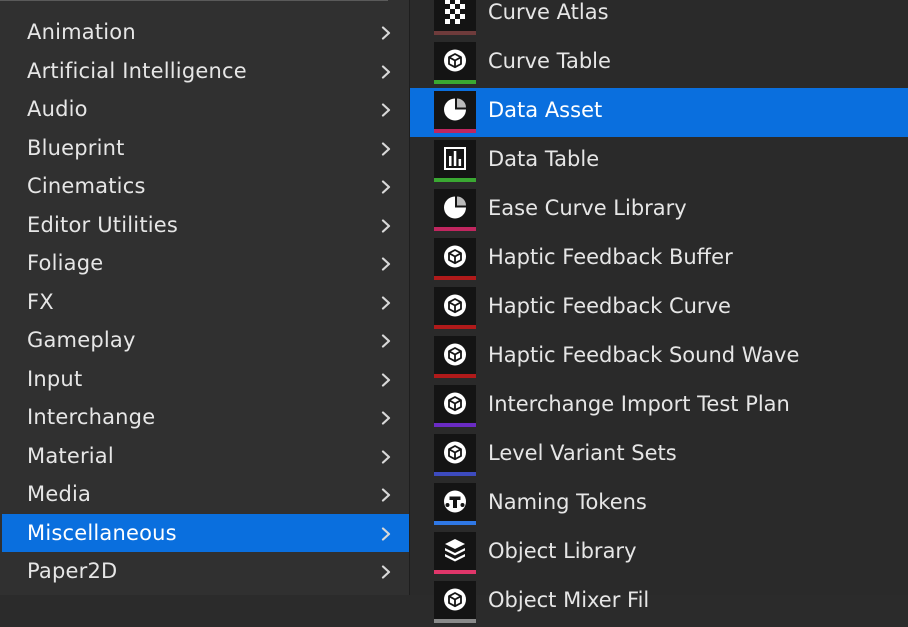  Describe the element at coordinates (549, 61) in the screenshot. I see `asset-item-label: Curve Table` at that location.